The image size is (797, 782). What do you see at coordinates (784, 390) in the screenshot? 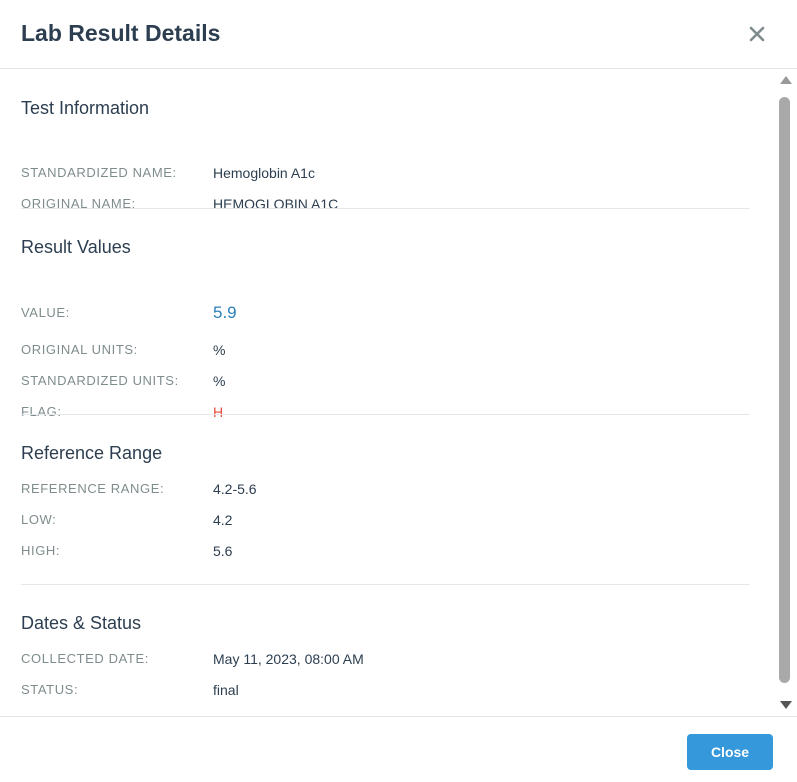
I see `scrollbar-thumb` at bounding box center [784, 390].